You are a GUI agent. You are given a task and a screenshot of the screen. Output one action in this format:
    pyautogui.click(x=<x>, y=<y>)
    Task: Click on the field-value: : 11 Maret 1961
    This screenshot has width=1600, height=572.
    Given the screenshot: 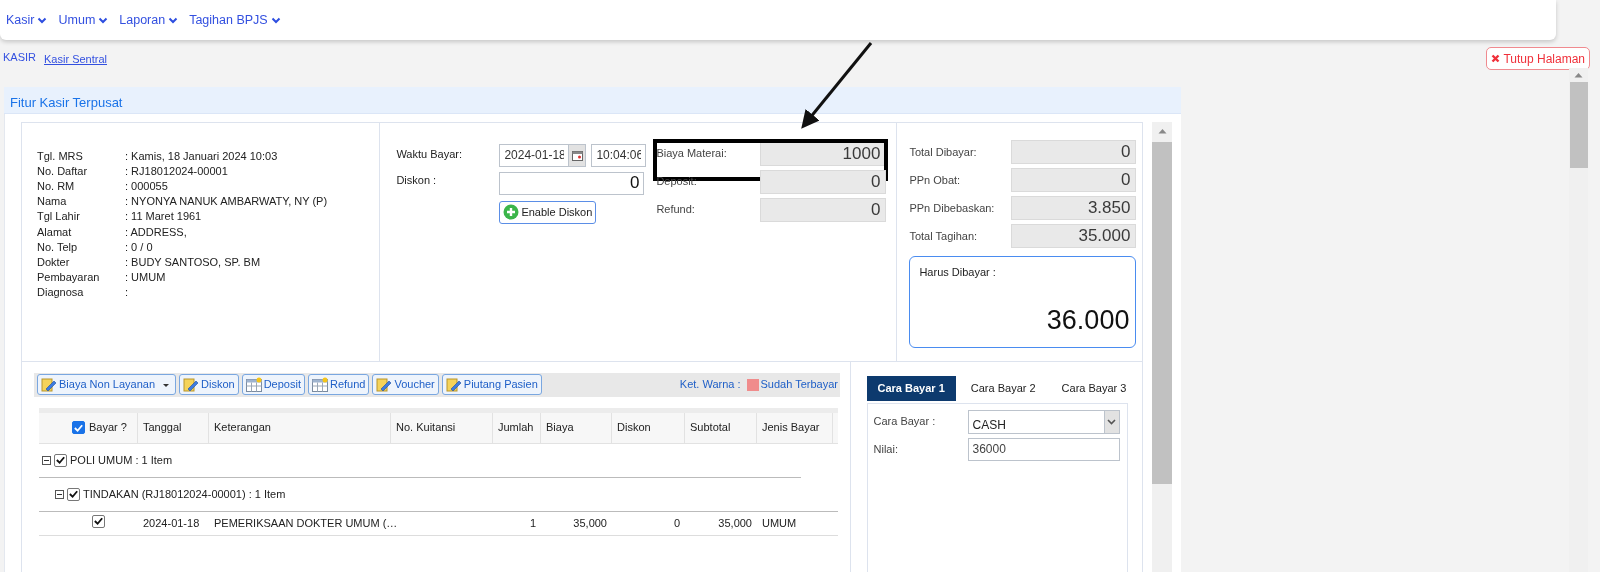 What is the action you would take?
    pyautogui.click(x=163, y=217)
    